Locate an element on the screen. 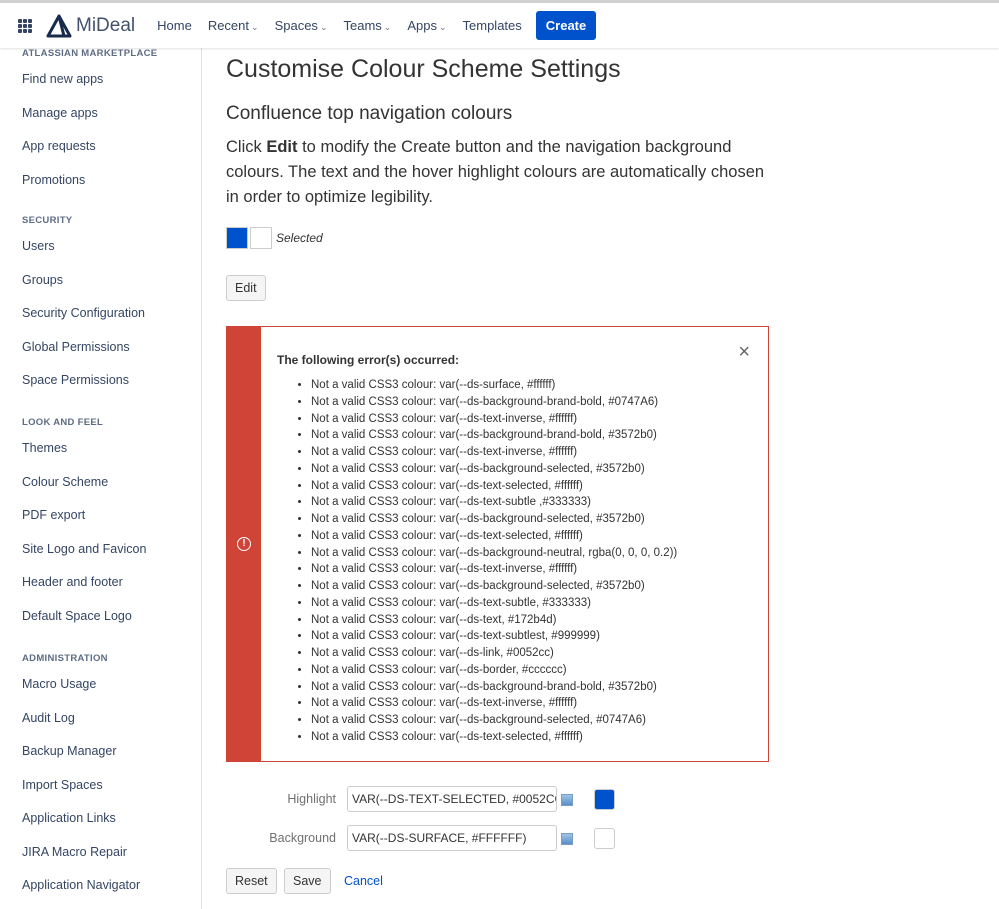 The image size is (999, 909). app-switcher-icon is located at coordinates (25, 25).